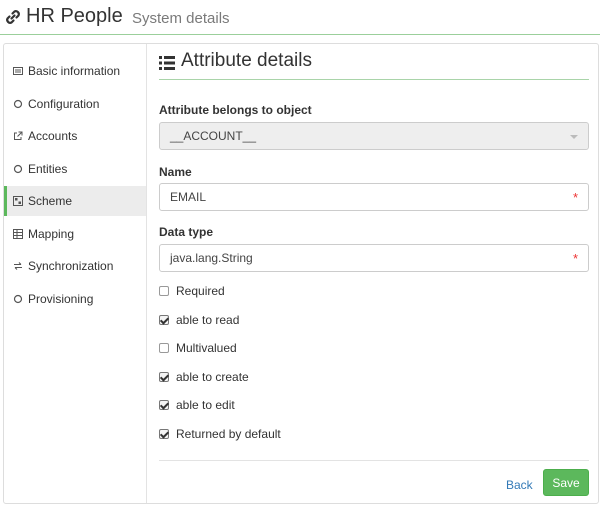 The height and width of the screenshot is (507, 600). I want to click on caret-down-icon, so click(574, 137).